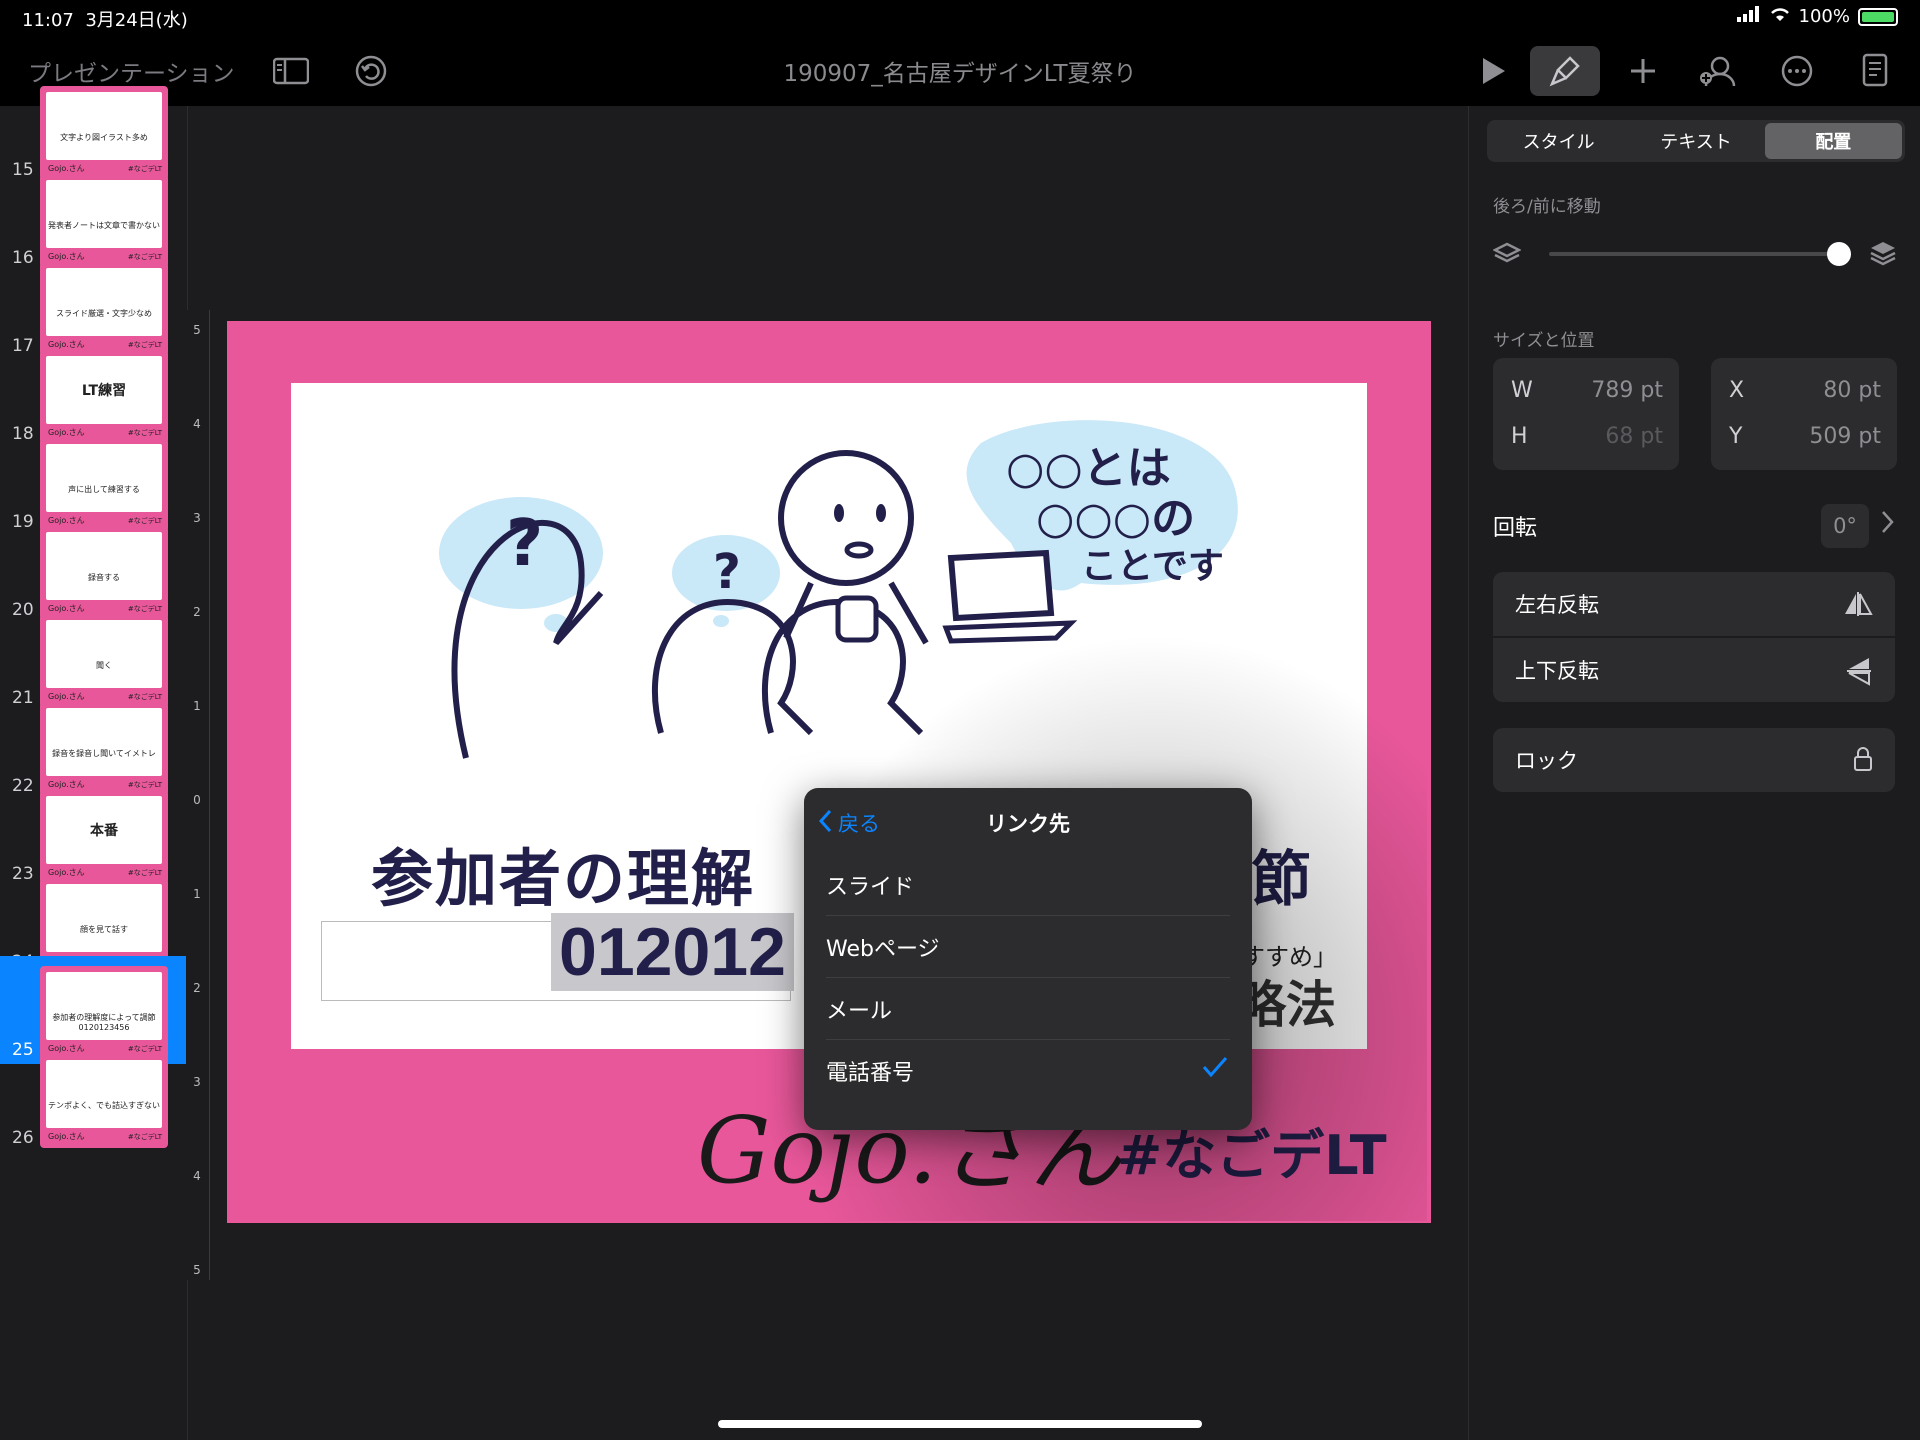  What do you see at coordinates (104, 489) in the screenshot?
I see `thumbnail-text: 声に出して練習する` at bounding box center [104, 489].